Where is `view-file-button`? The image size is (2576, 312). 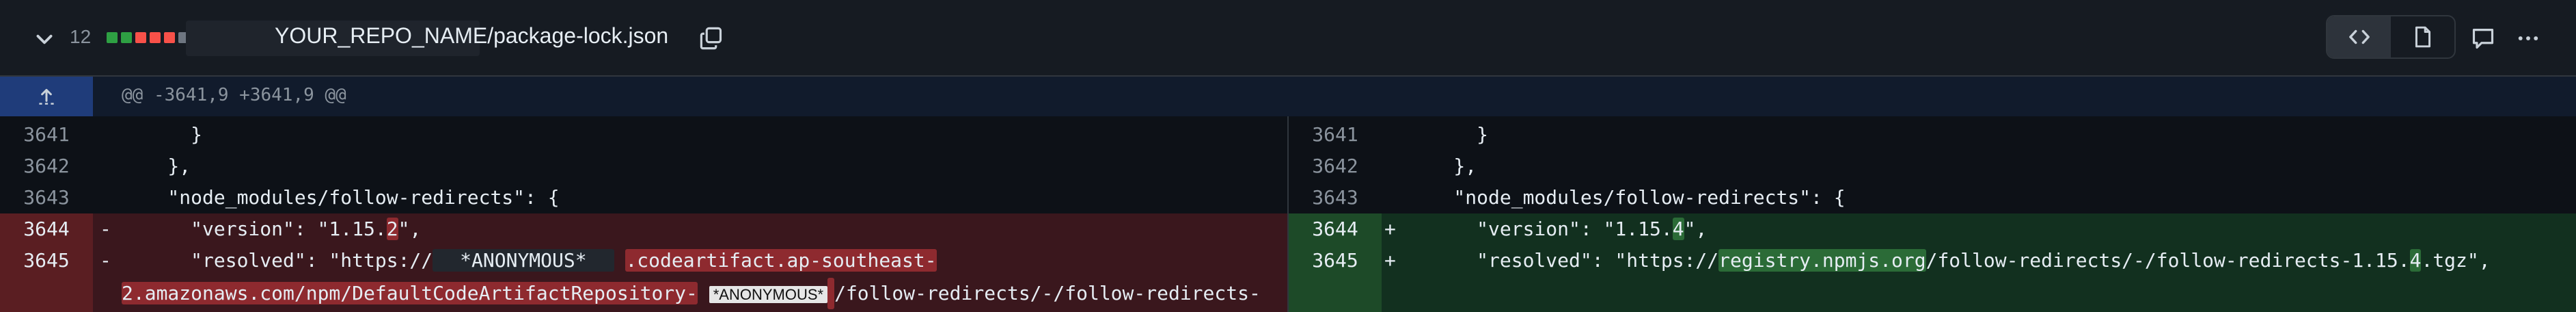
view-file-button is located at coordinates (2422, 36).